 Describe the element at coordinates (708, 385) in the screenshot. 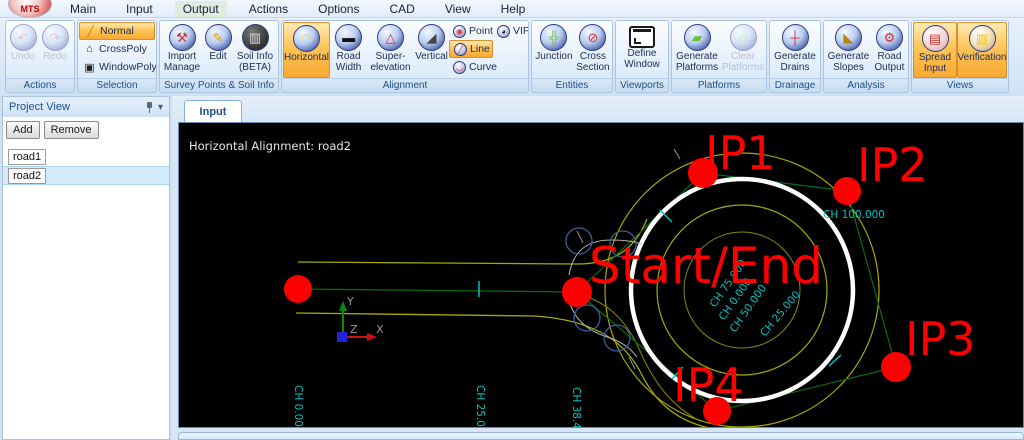

I see `ip4-label: IP4` at that location.